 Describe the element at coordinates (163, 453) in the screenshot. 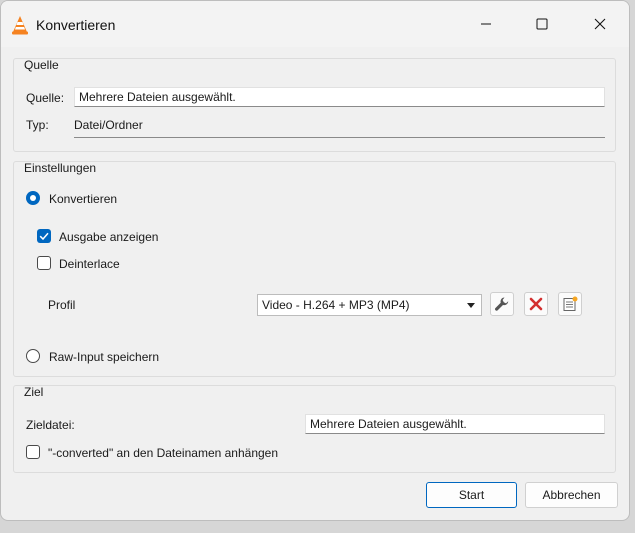

I see `append-converted-label: "-converted" an den Dateinamen anhängen` at that location.